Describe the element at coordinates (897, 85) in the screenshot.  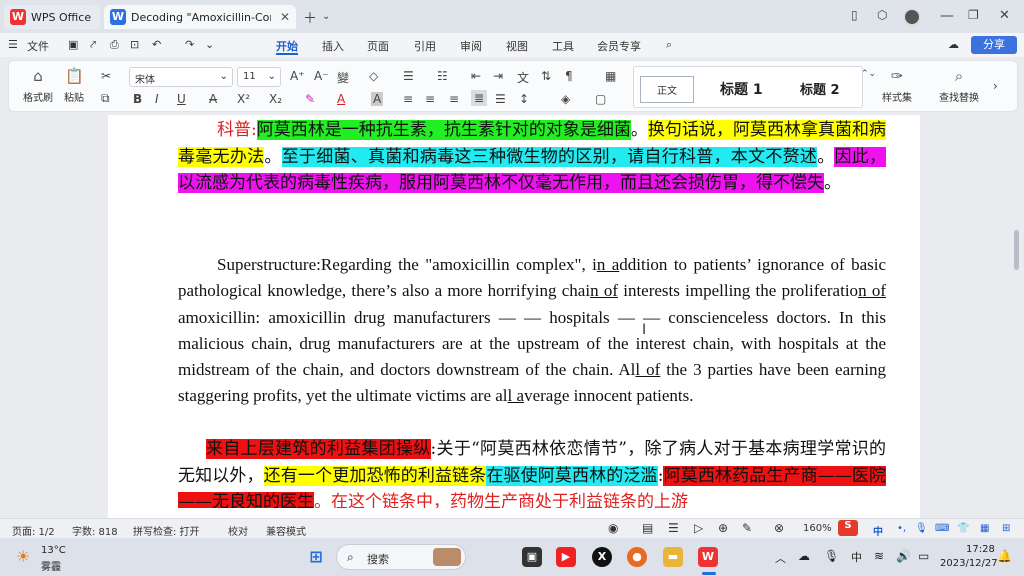
I see `style-set-button: ✑ 样式集` at that location.